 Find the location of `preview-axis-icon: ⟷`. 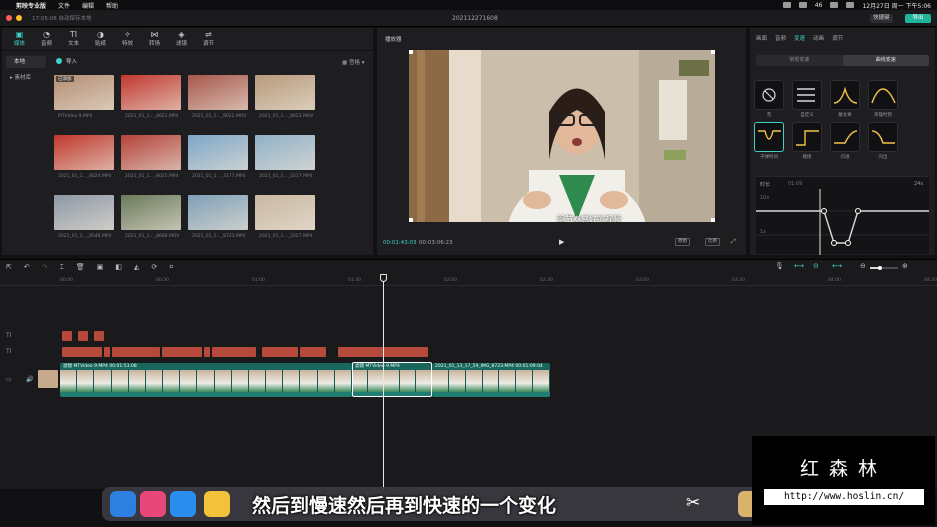

preview-axis-icon: ⟷ is located at coordinates (837, 266).